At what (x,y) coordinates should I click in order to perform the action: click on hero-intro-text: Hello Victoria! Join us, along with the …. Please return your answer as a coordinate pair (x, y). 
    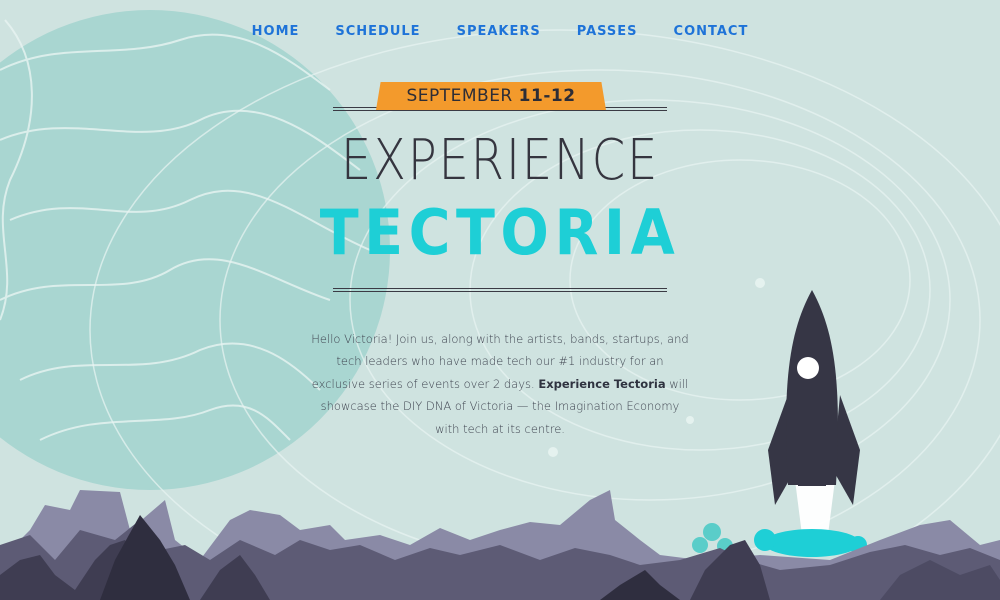
    Looking at the image, I should click on (500, 384).